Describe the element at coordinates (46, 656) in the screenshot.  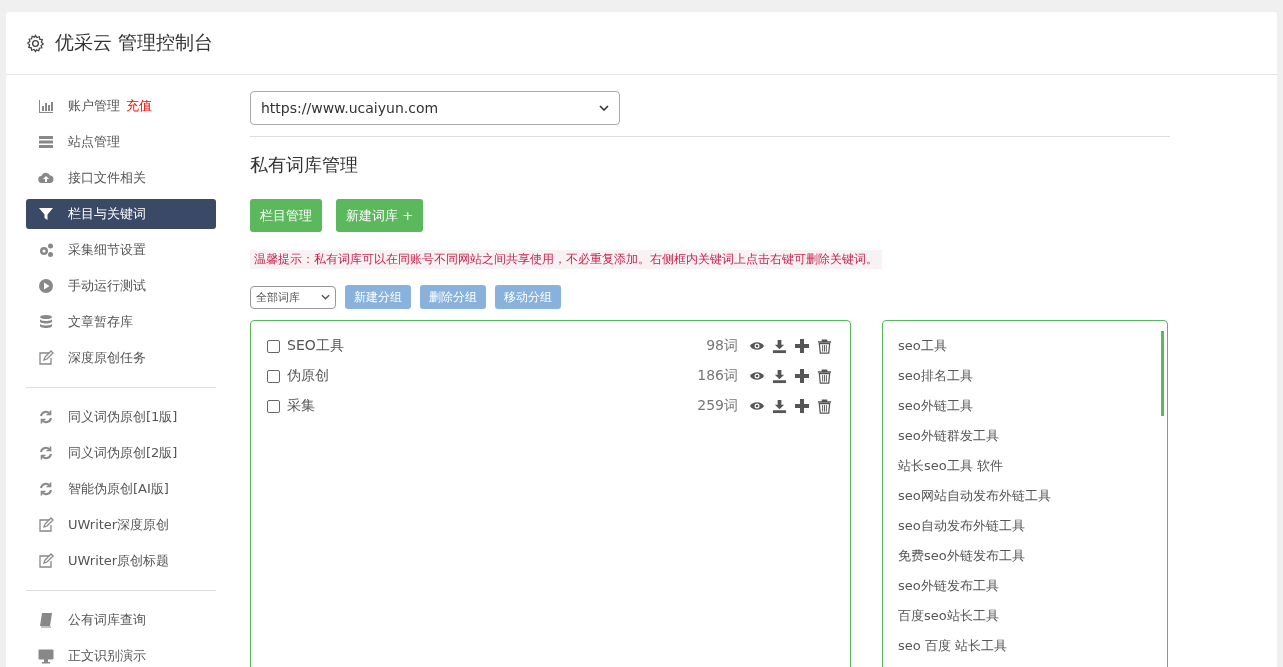
I see `monitor-icon` at that location.